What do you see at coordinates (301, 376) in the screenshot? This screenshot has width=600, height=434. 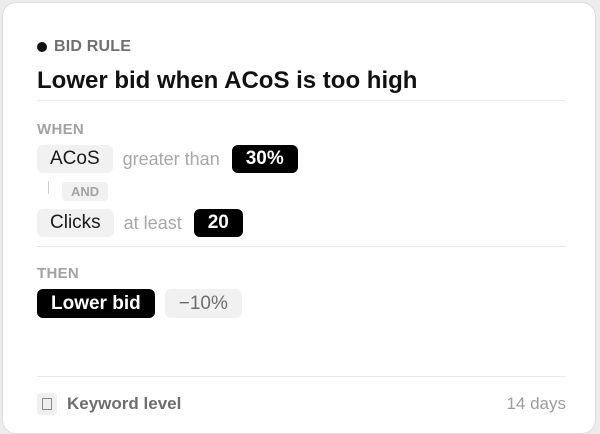 I see `footer-divider` at bounding box center [301, 376].